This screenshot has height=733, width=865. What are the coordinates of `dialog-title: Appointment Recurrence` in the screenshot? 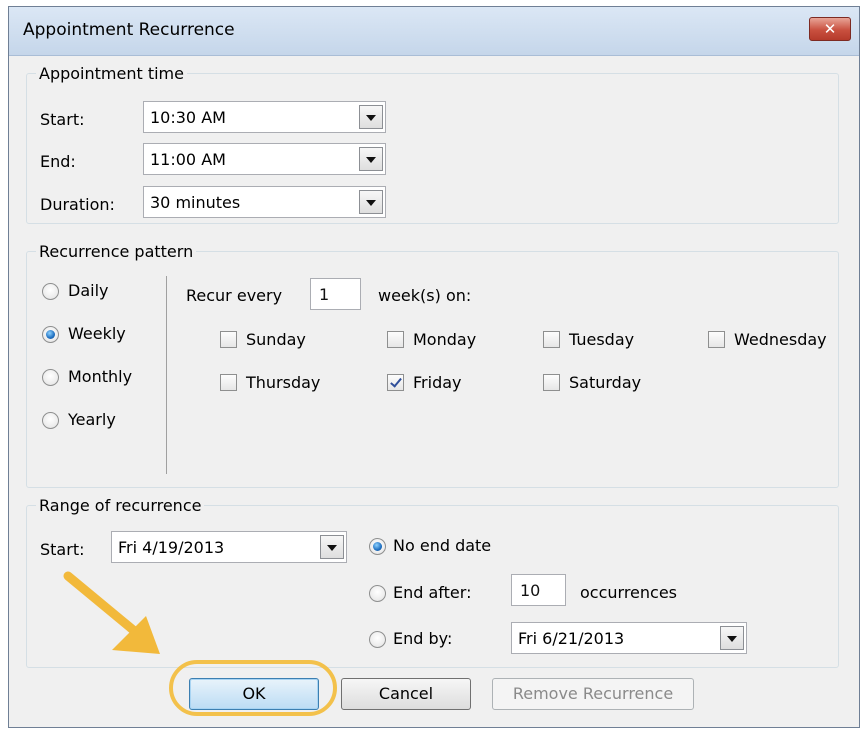 It's located at (129, 30).